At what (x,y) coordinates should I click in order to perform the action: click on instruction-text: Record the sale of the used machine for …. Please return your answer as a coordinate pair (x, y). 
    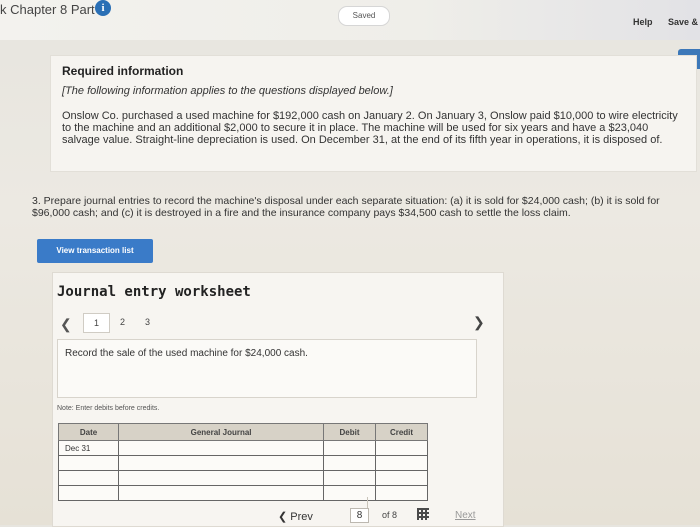
    Looking at the image, I should click on (186, 353).